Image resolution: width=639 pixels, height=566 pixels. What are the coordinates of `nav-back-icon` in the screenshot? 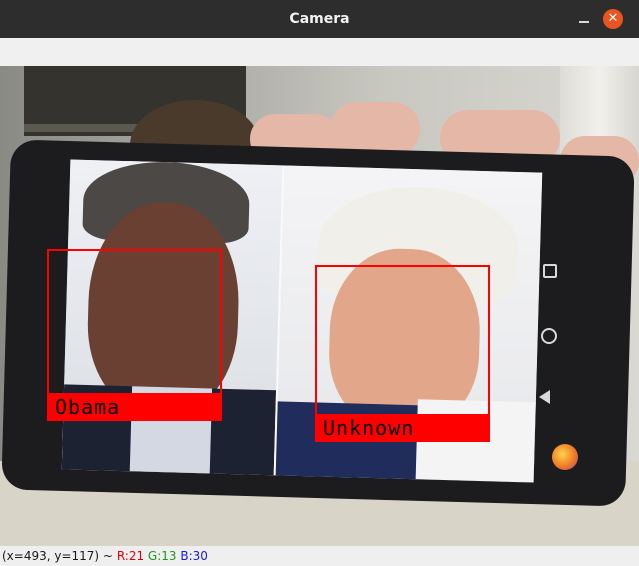 It's located at (544, 397).